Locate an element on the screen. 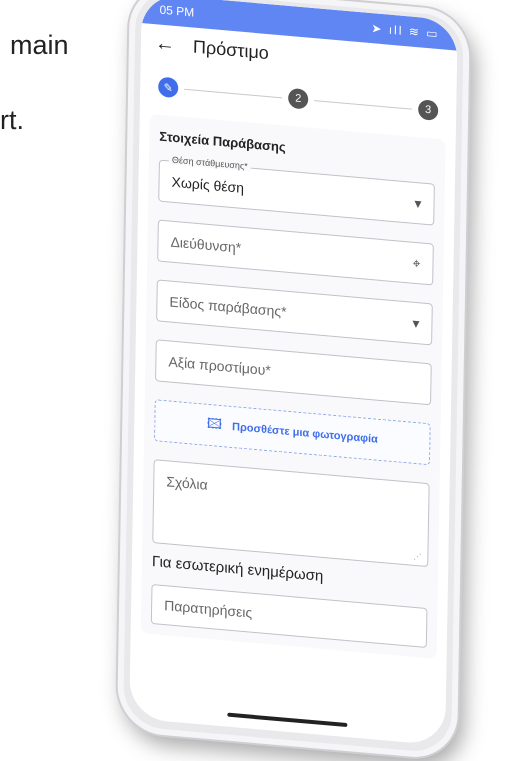 This screenshot has height=761, width=520. comments-placeholder: Σχόλια is located at coordinates (187, 483).